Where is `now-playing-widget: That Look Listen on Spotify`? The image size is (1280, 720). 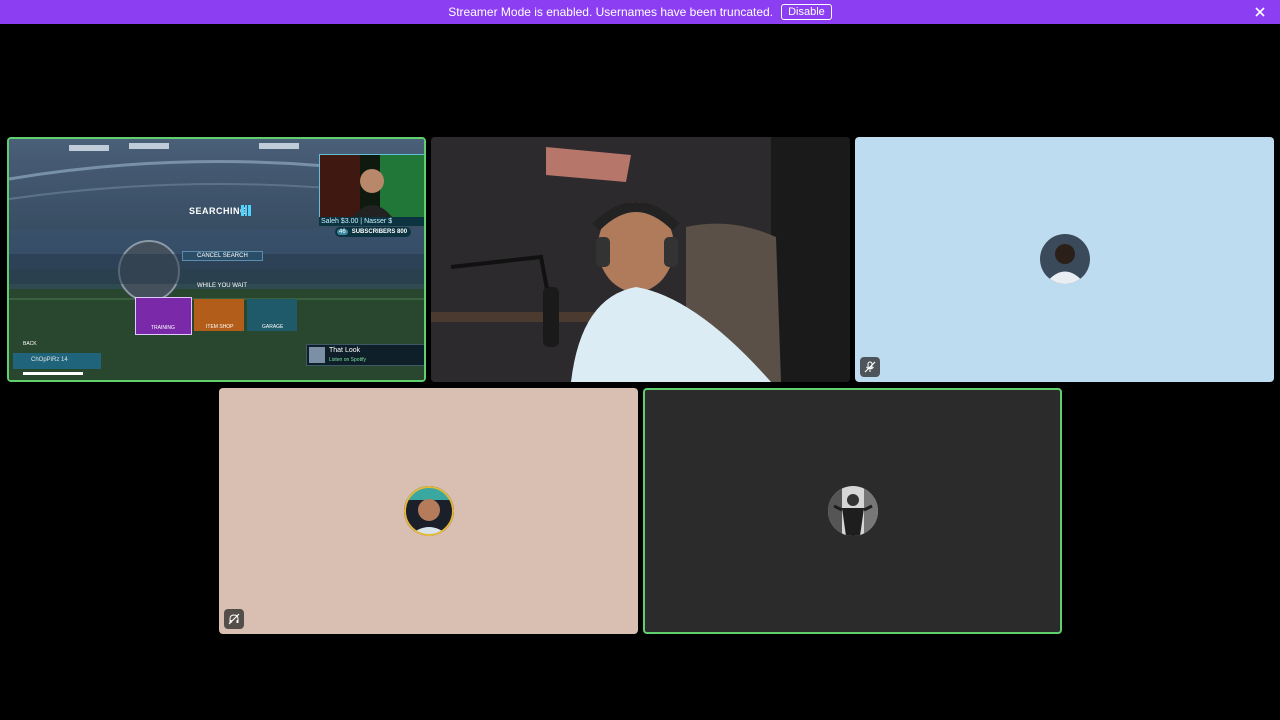
now-playing-widget: That Look Listen on Spotify is located at coordinates (365, 355).